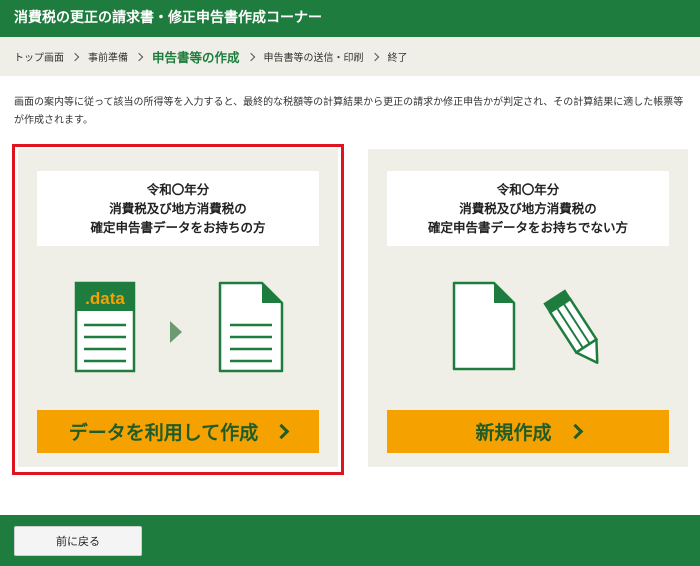 The height and width of the screenshot is (566, 700). Describe the element at coordinates (350, 18) in the screenshot. I see `app-title-bar: 消費税の更正の請求書・修正申告書作成コーナー` at that location.